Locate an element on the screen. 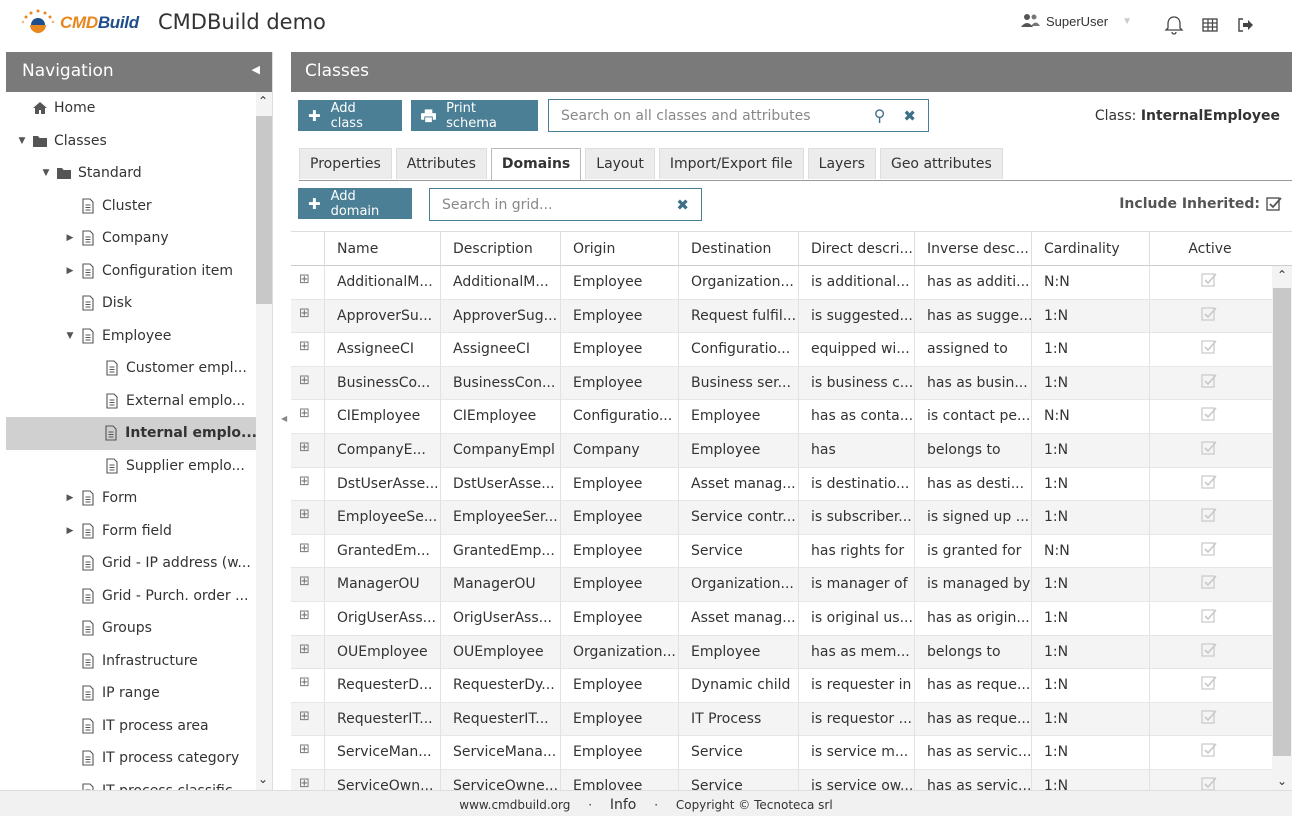 This screenshot has height=816, width=1292. column-header-destination: Destination is located at coordinates (739, 249).